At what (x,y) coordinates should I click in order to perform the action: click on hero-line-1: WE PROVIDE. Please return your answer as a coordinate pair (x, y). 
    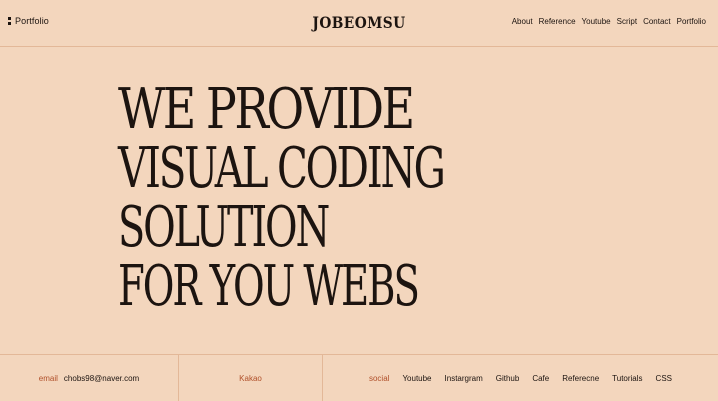
    Looking at the image, I should click on (266, 109).